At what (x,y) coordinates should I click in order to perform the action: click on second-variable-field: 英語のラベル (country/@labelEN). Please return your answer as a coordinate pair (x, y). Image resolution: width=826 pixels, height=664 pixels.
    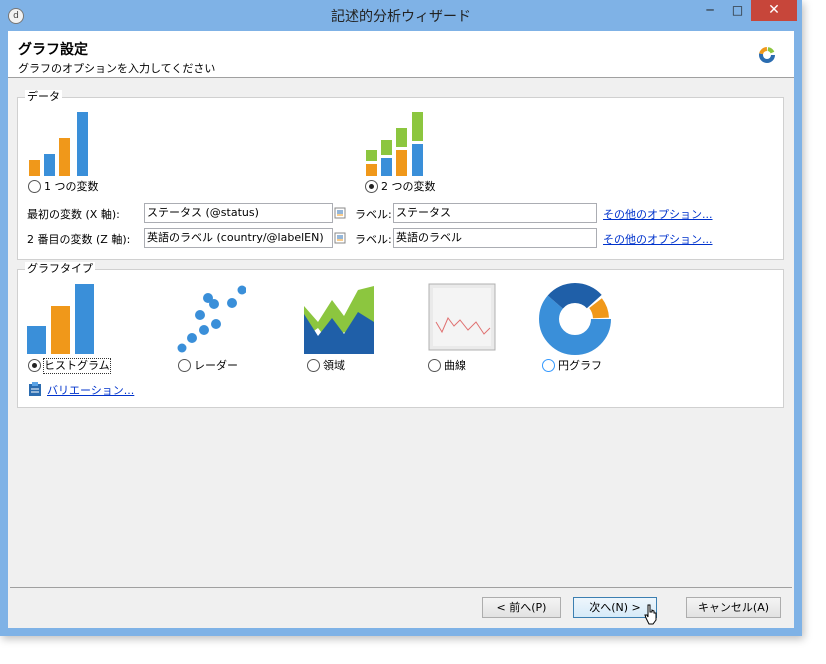
    Looking at the image, I should click on (238, 238).